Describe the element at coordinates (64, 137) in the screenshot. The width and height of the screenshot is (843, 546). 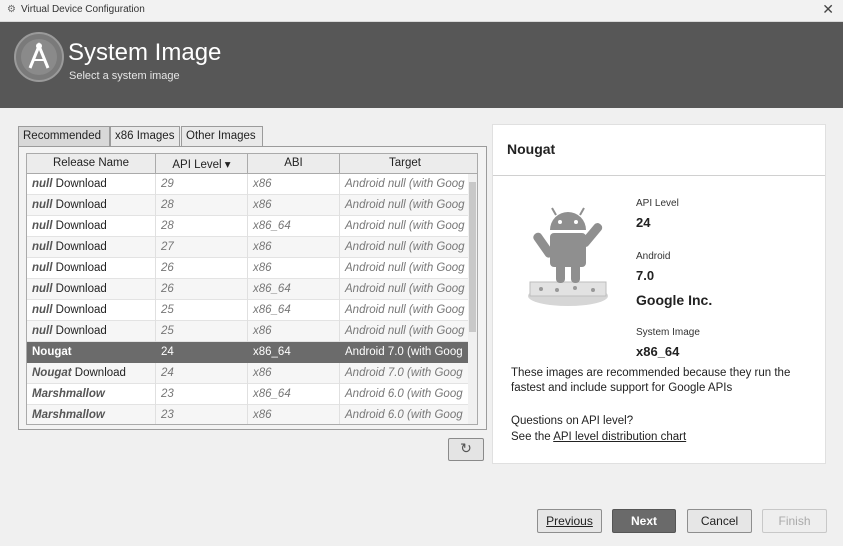
I see `tab-recommended: Recommended` at that location.